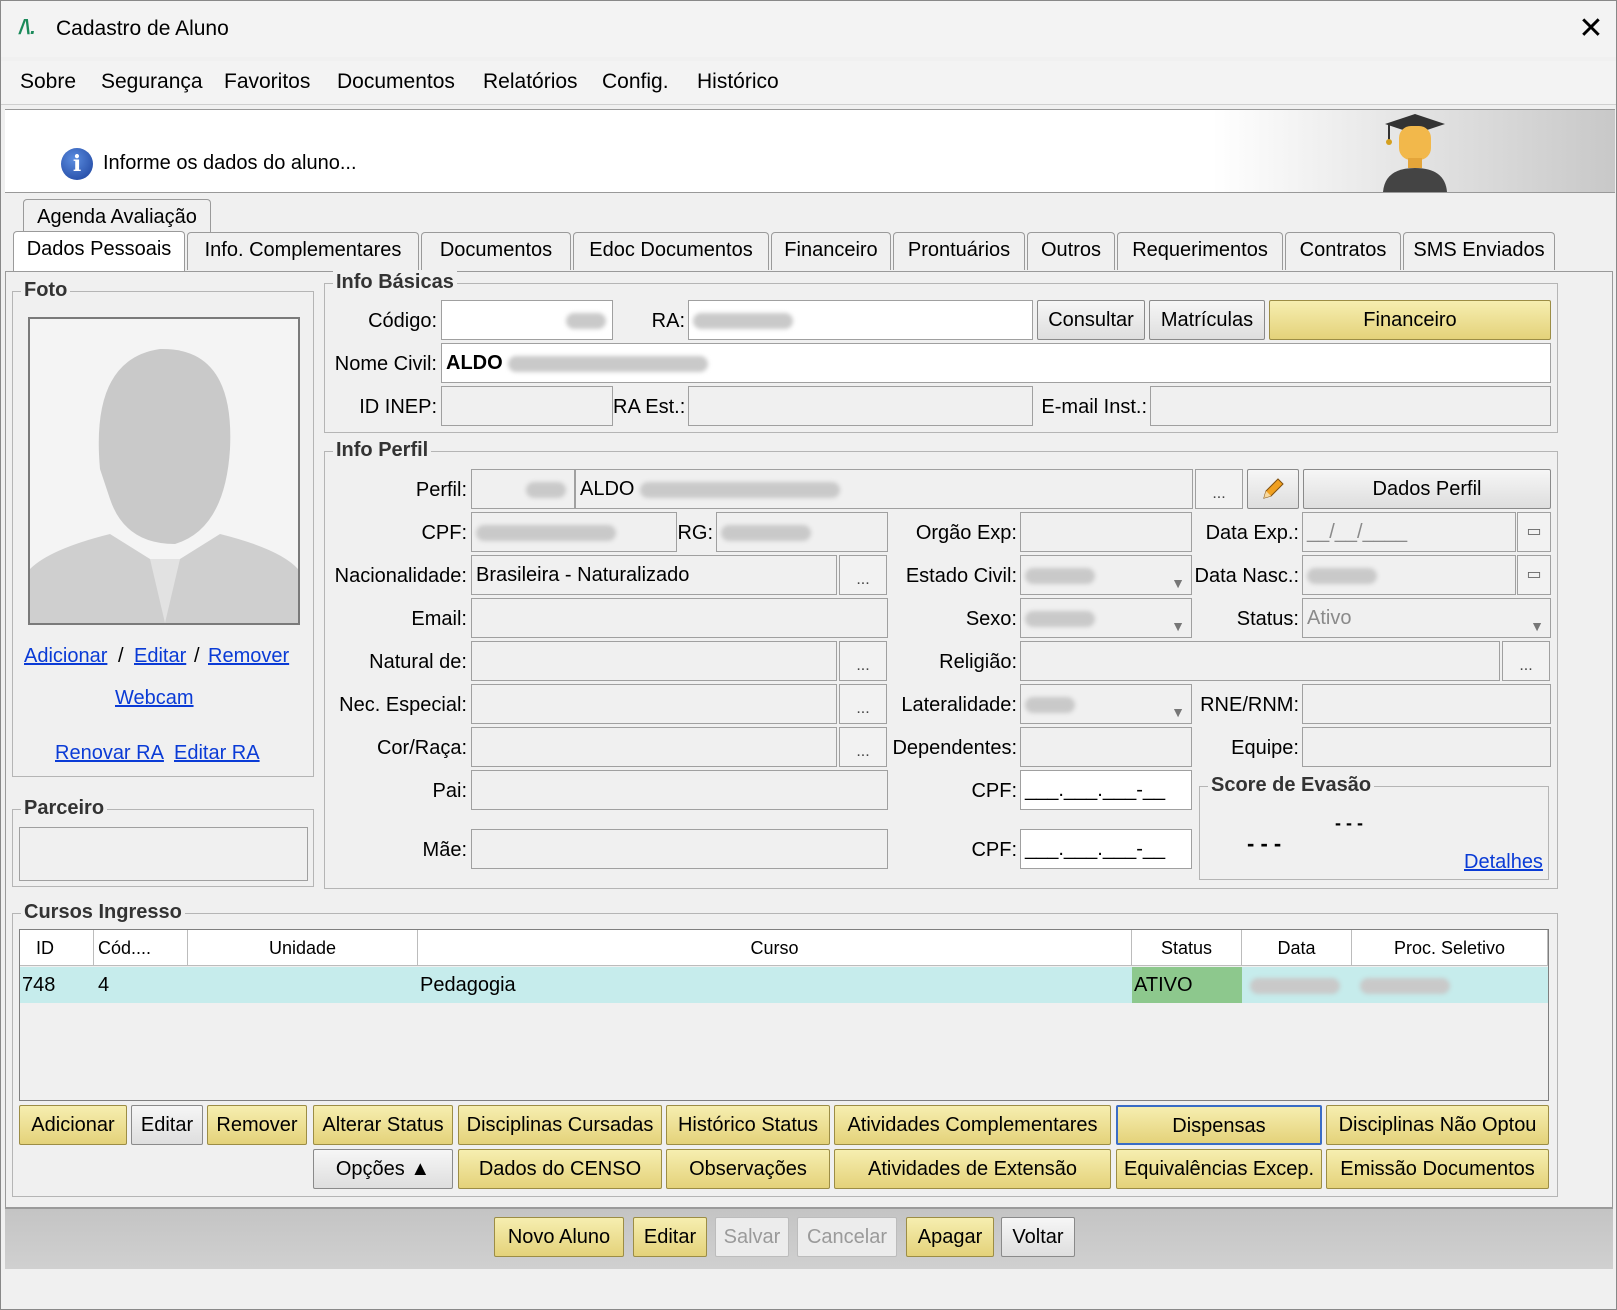 This screenshot has width=1617, height=1310. Describe the element at coordinates (1437, 1169) in the screenshot. I see `emissao-documentos-button: Emissão Documentos` at that location.